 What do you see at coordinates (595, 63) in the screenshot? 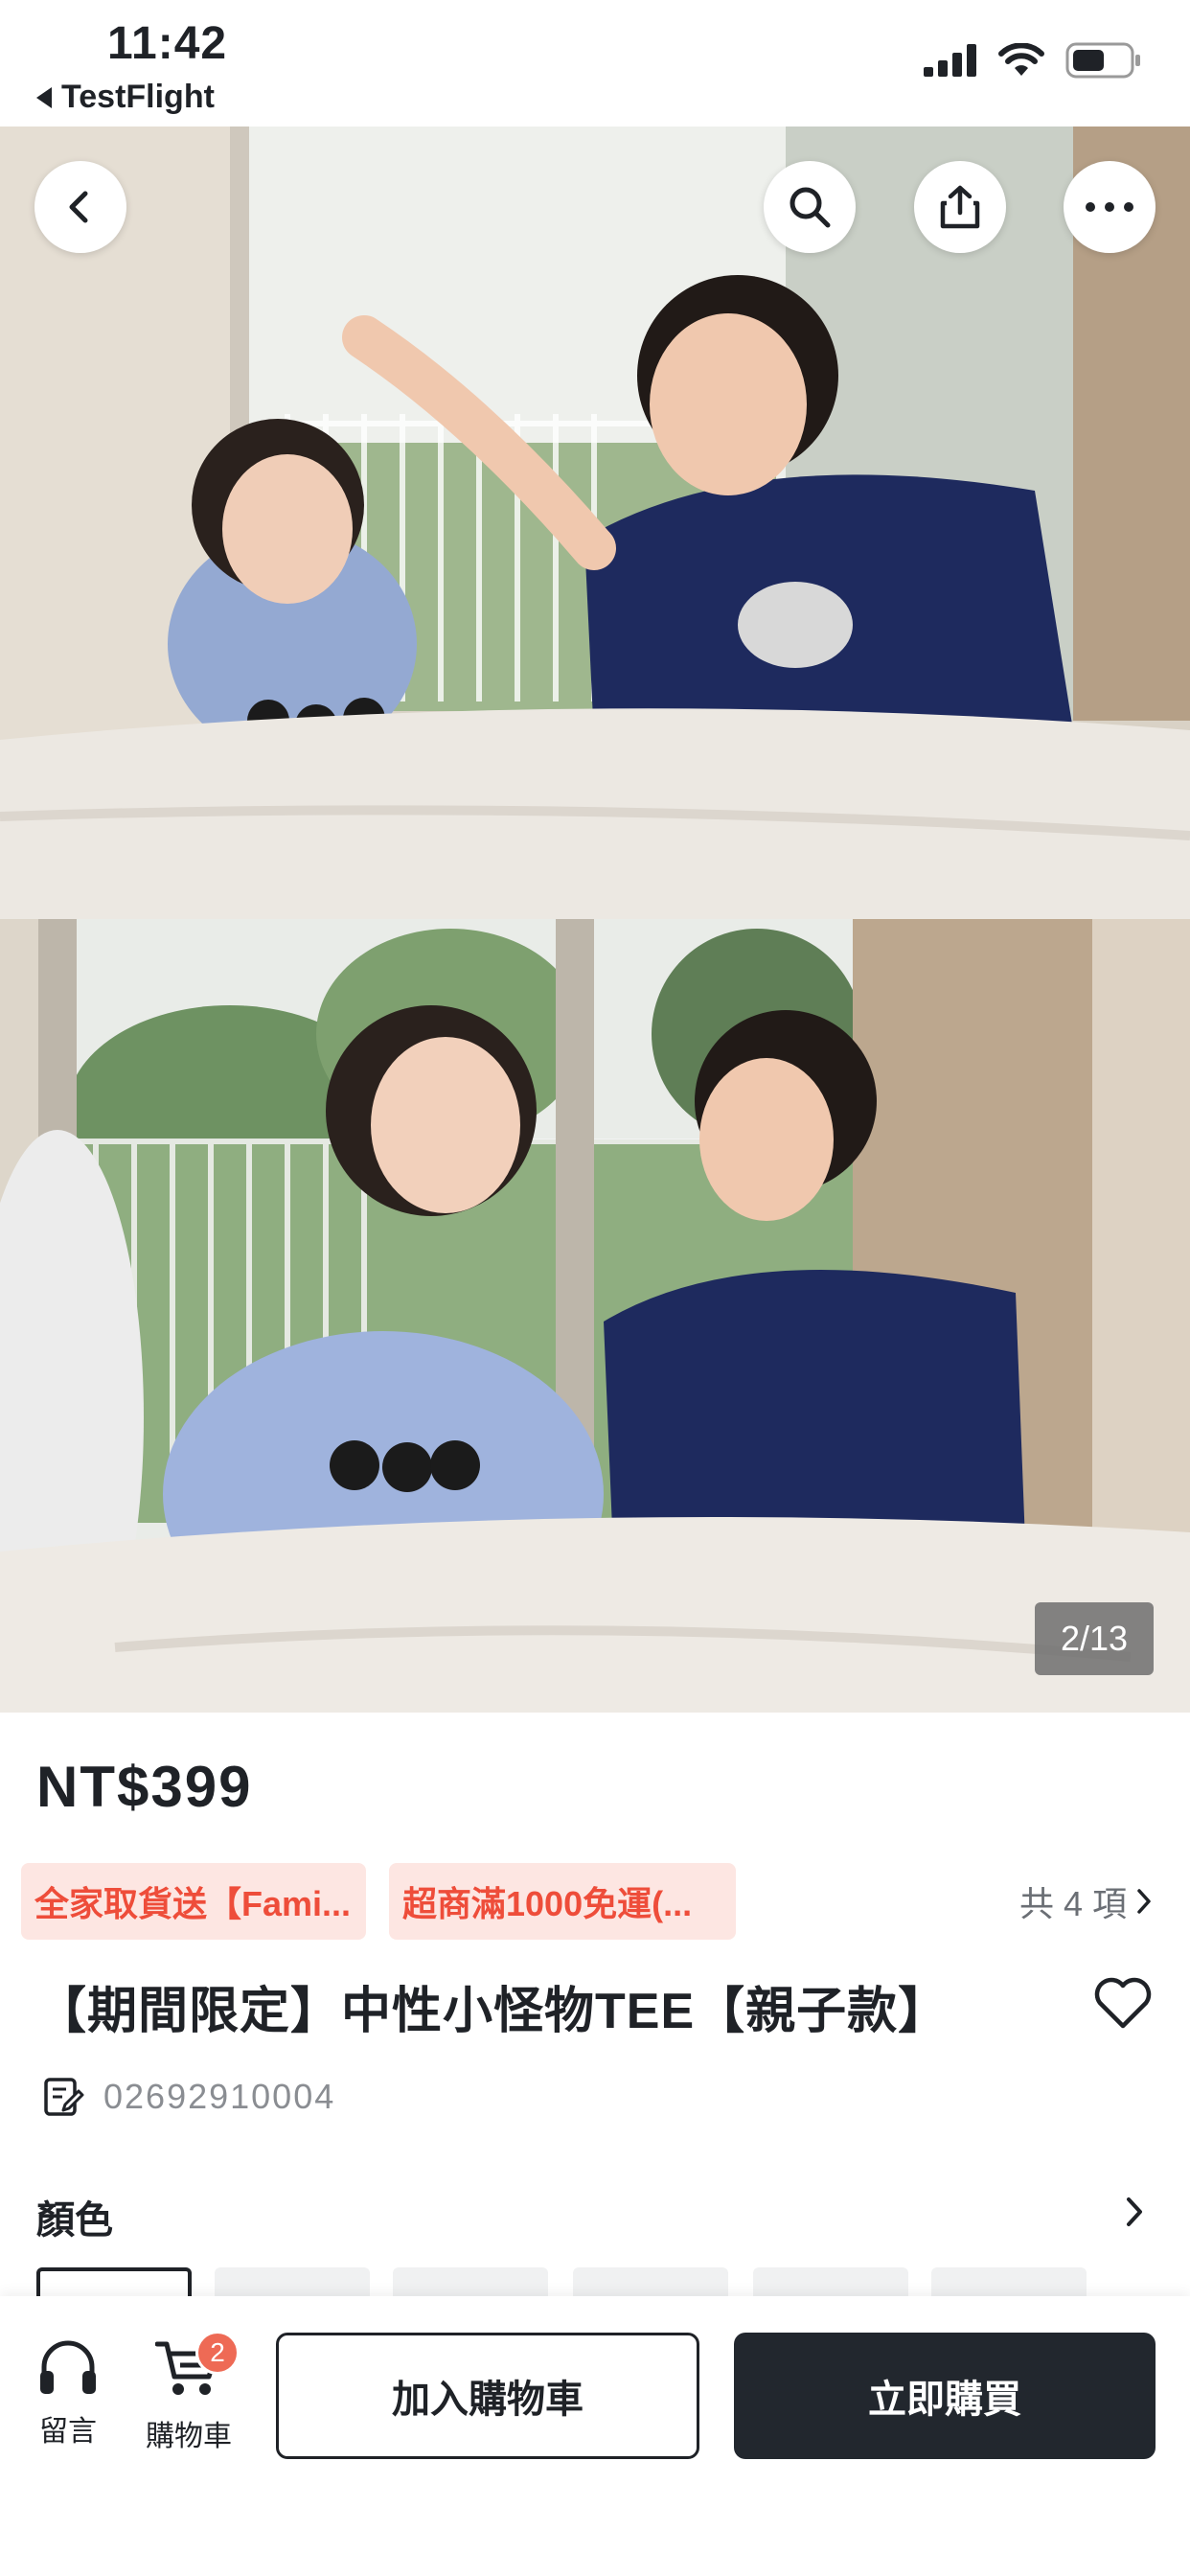
I see `status-bar: 11:42 TestFlight` at bounding box center [595, 63].